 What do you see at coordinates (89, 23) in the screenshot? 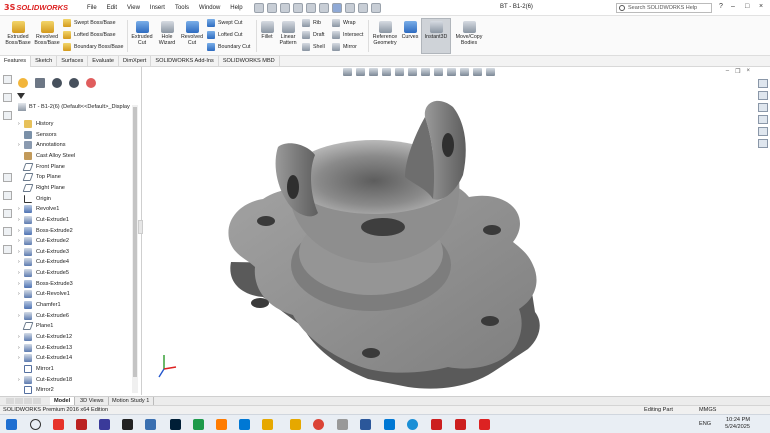
I see `swept-boss-button: Swept Boss/Base` at bounding box center [89, 23].